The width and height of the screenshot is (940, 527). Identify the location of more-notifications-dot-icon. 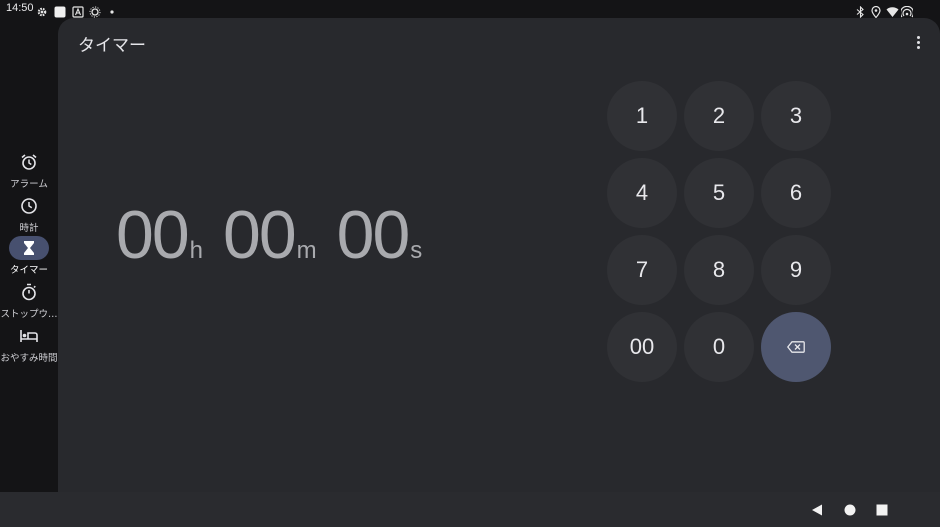
(114, 9).